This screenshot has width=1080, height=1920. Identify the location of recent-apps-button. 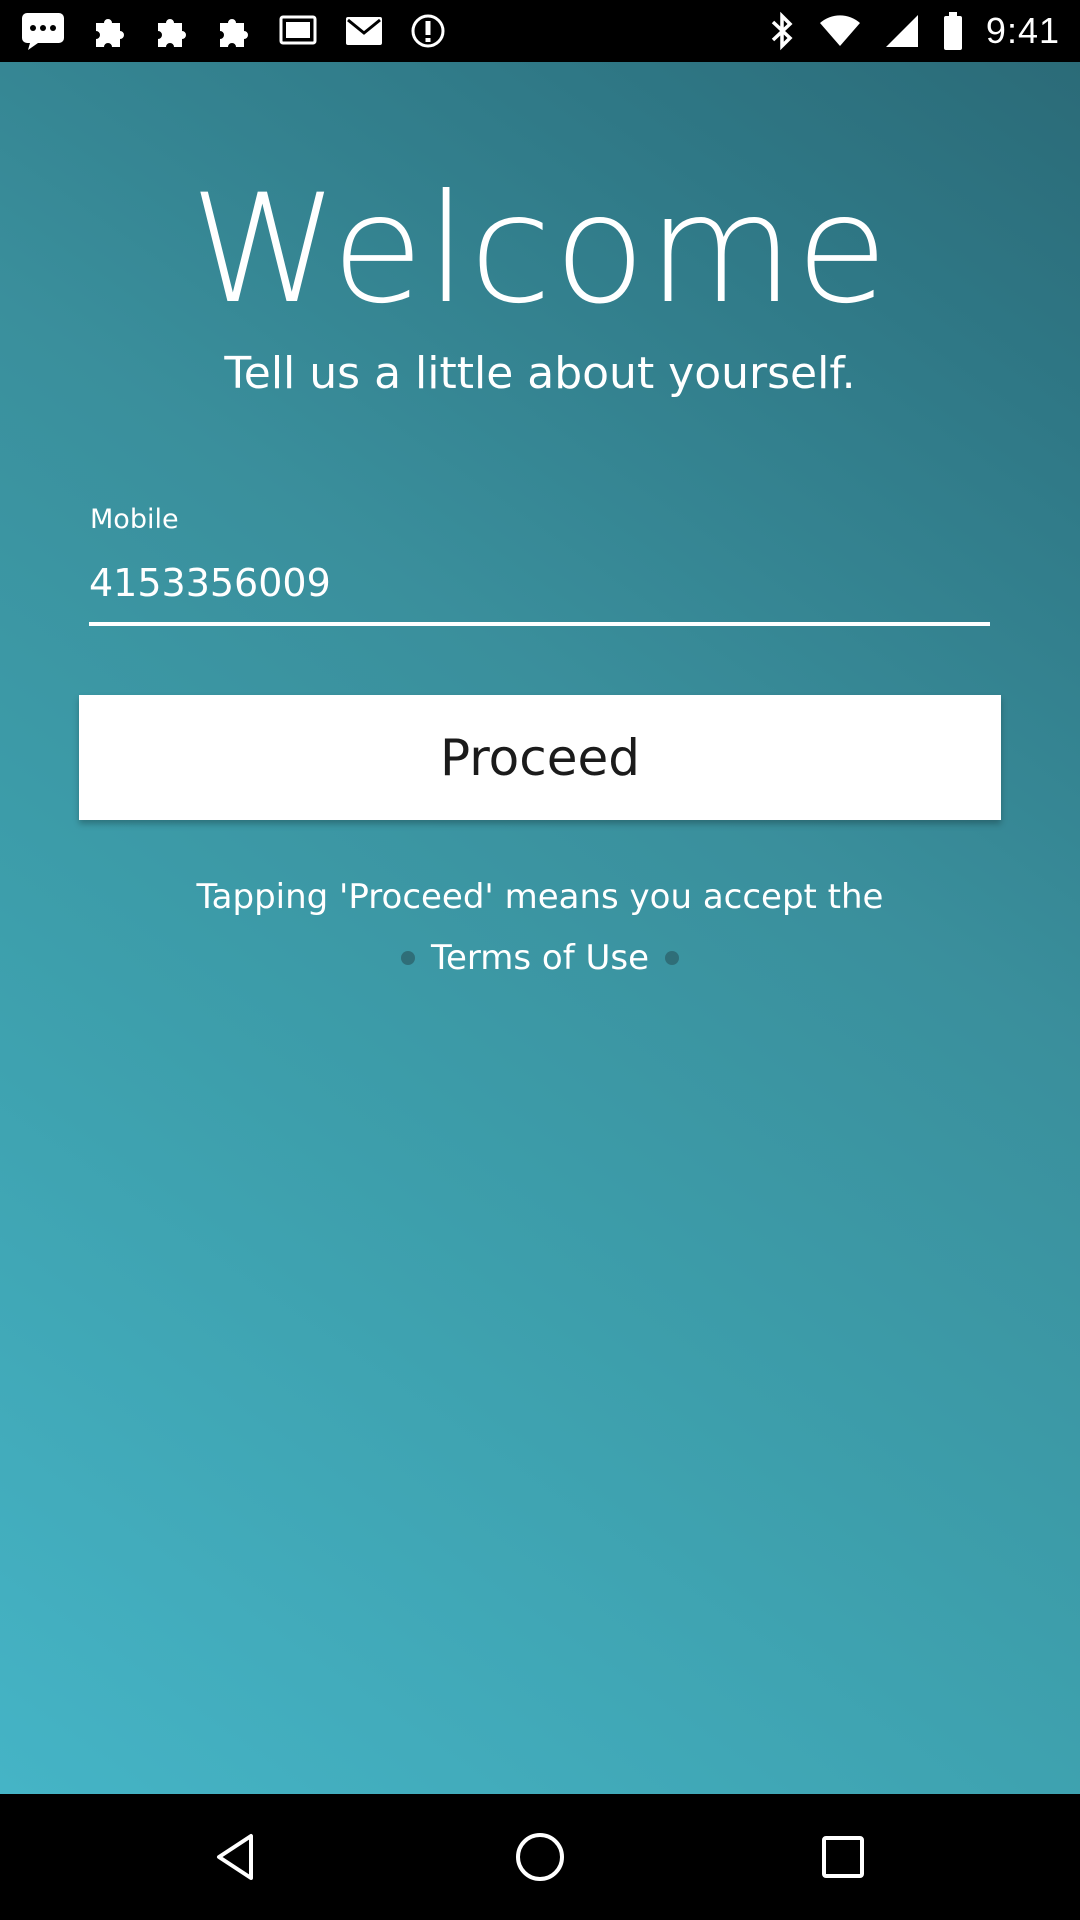
(843, 1857).